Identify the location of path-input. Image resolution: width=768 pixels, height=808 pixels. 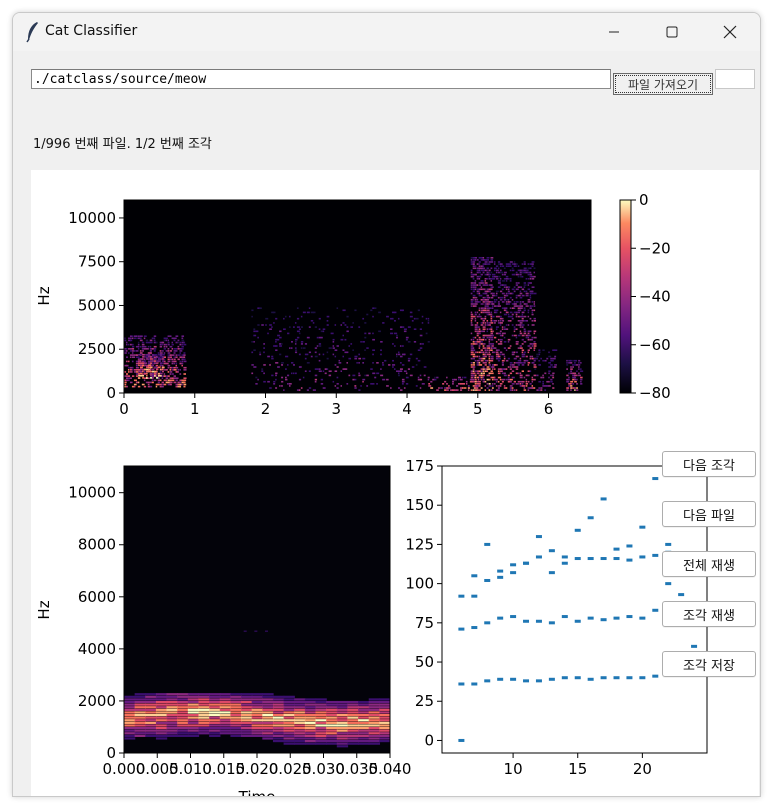
(321, 79).